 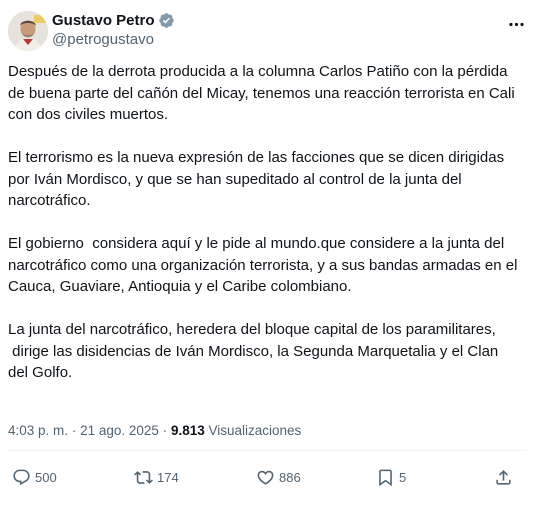 I want to click on action-bar: 500 174 886 5, so click(x=267, y=477).